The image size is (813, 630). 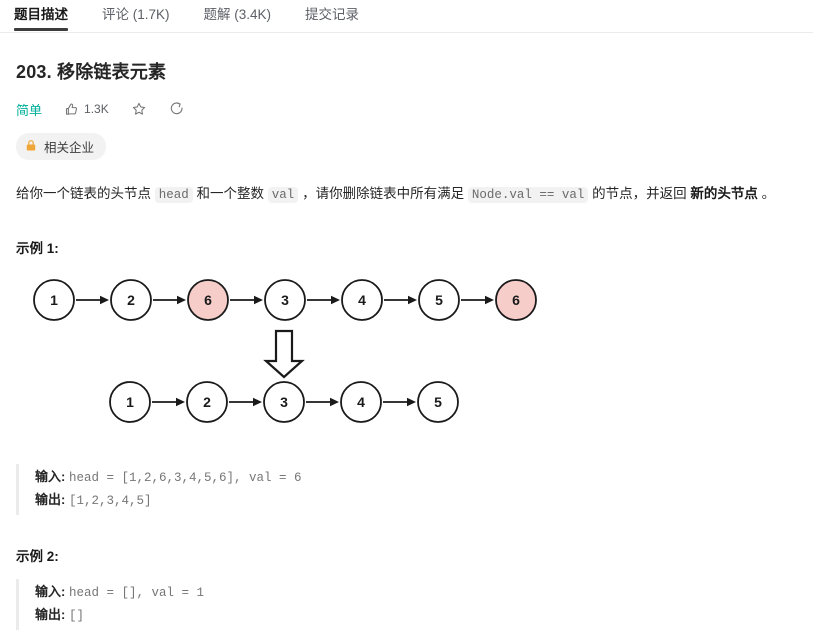 What do you see at coordinates (238, 15) in the screenshot?
I see `tab-solutions: 题解 (3.4K)` at bounding box center [238, 15].